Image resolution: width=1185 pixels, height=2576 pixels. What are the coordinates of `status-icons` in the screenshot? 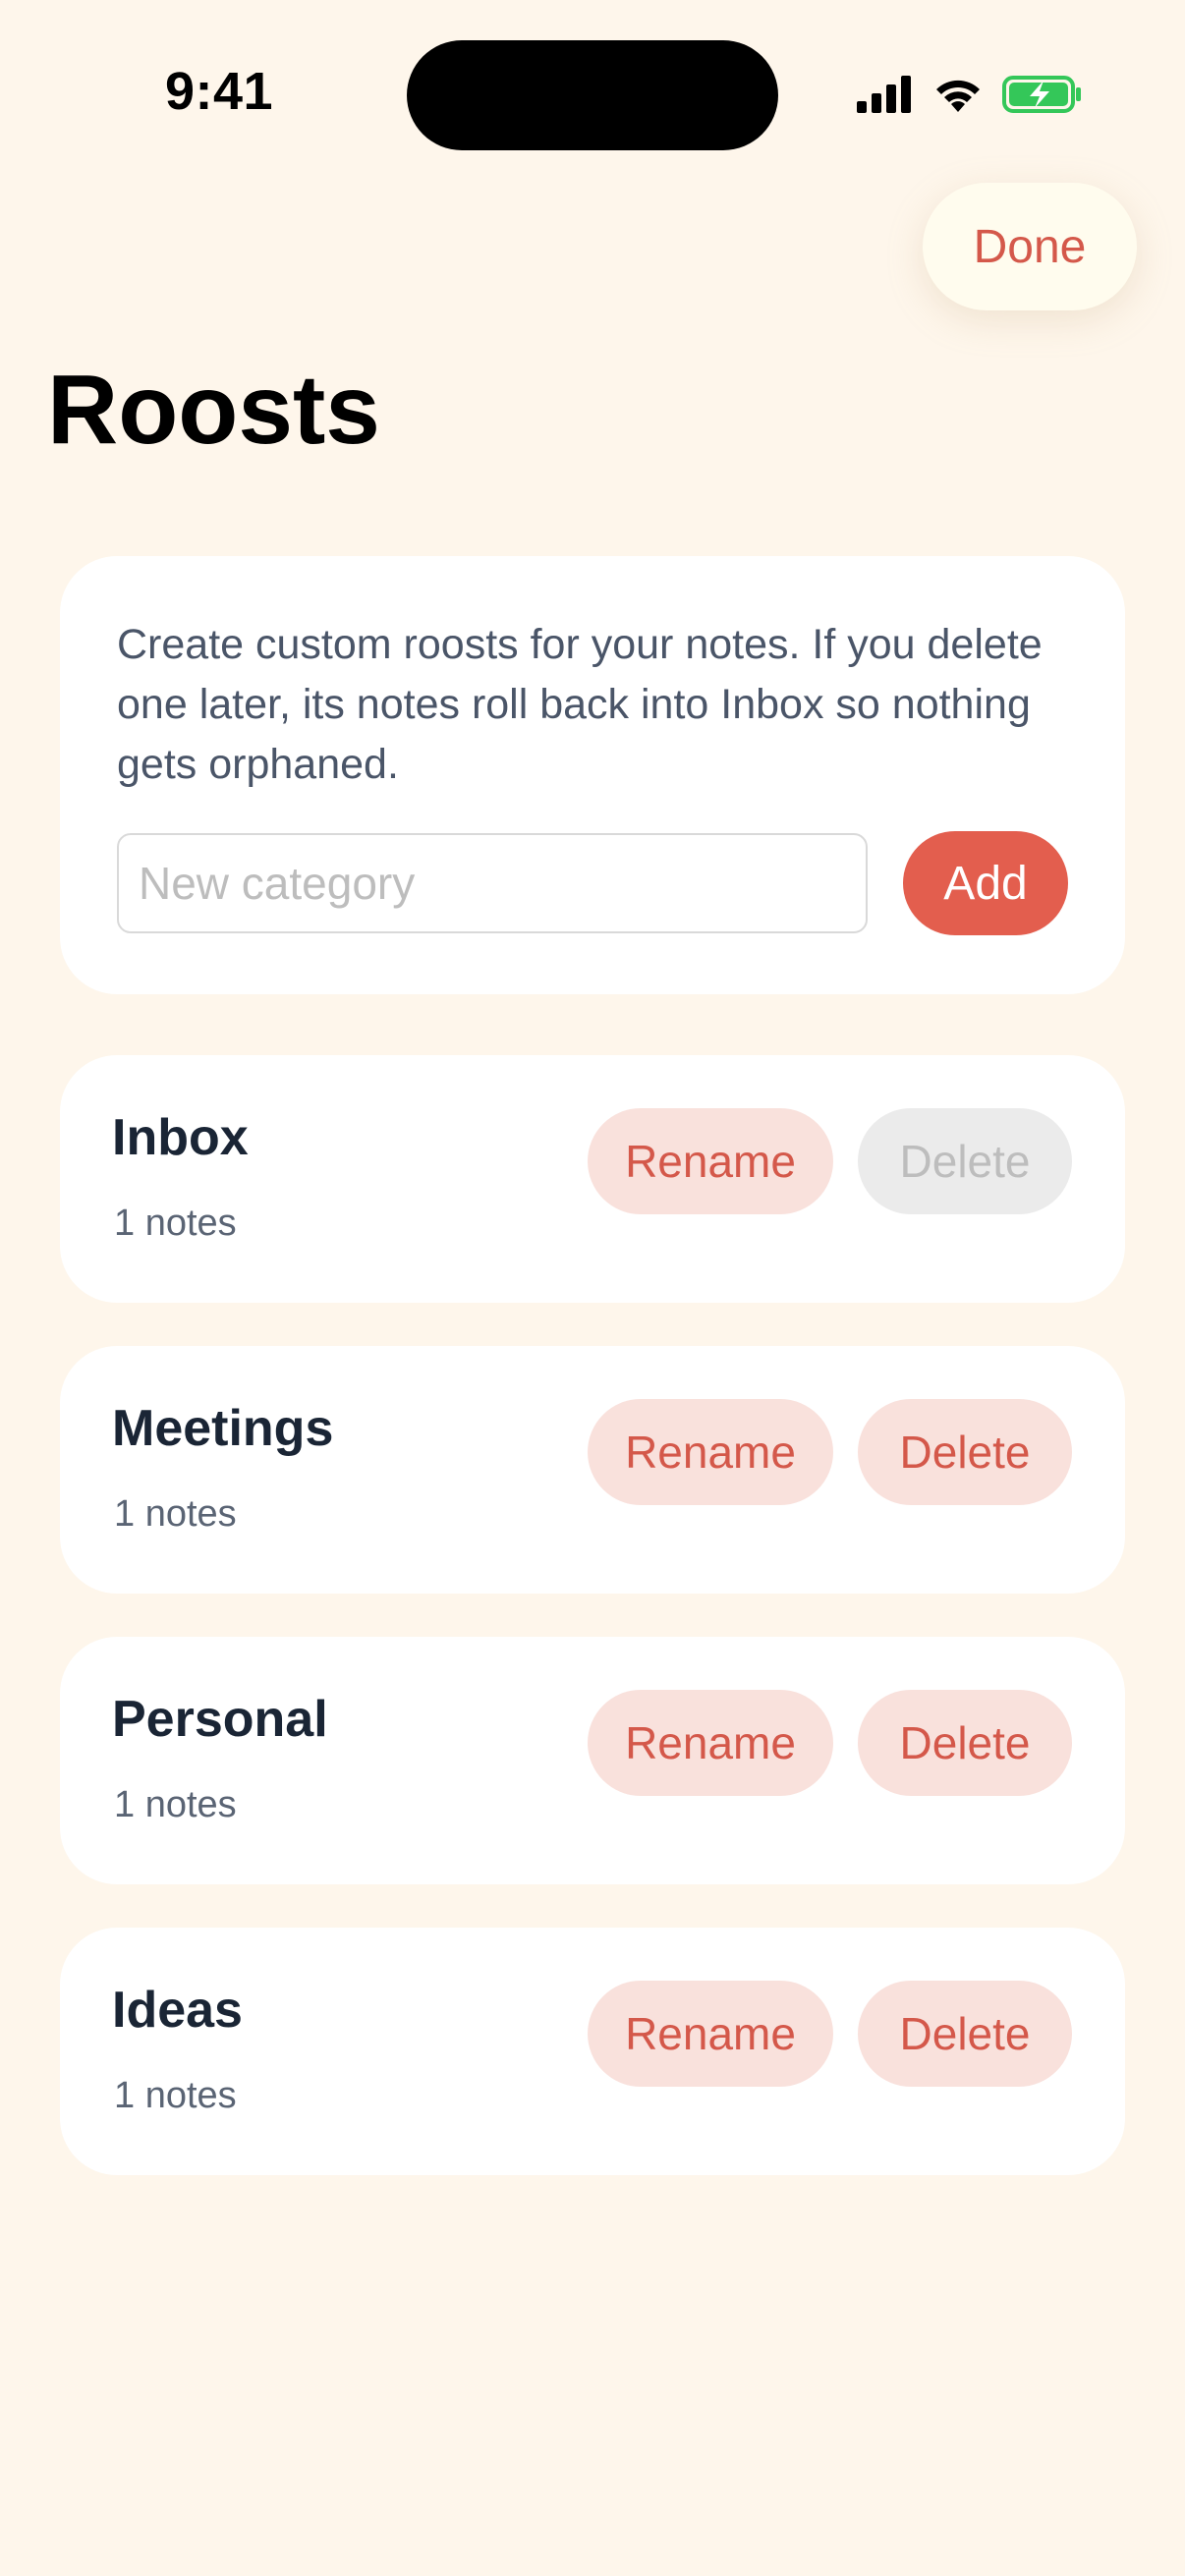 It's located at (970, 94).